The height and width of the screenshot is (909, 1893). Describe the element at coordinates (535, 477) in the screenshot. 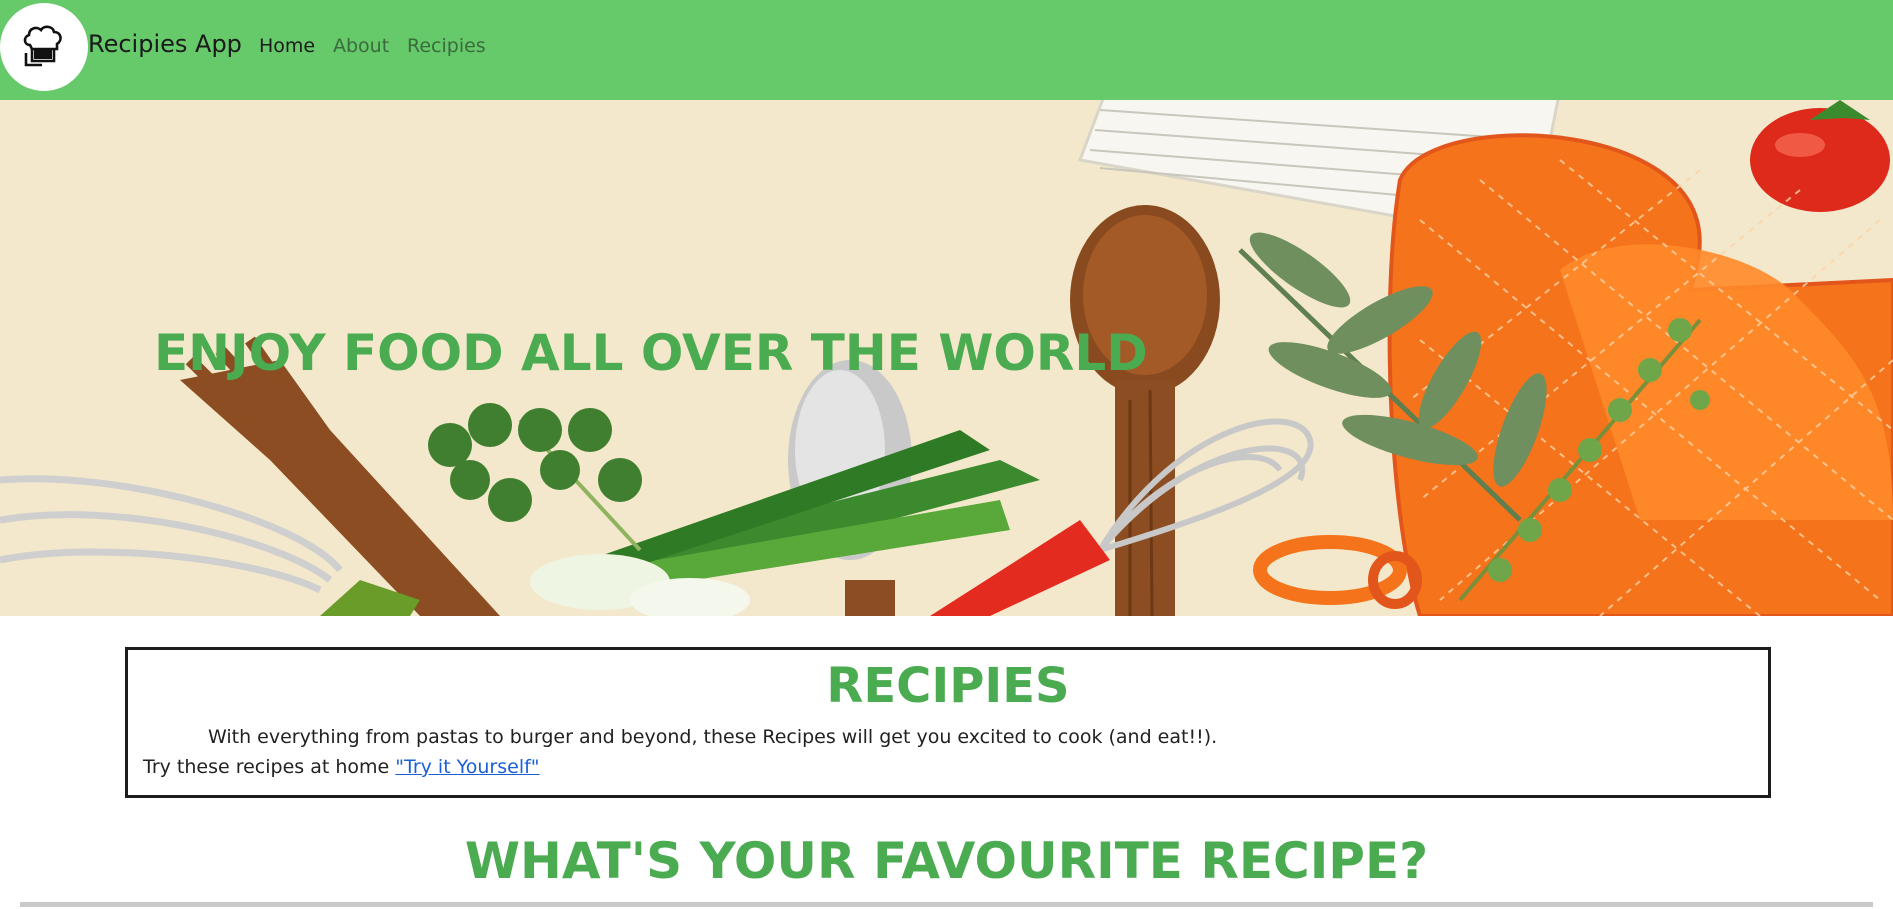

I see `parsley-icon` at that location.